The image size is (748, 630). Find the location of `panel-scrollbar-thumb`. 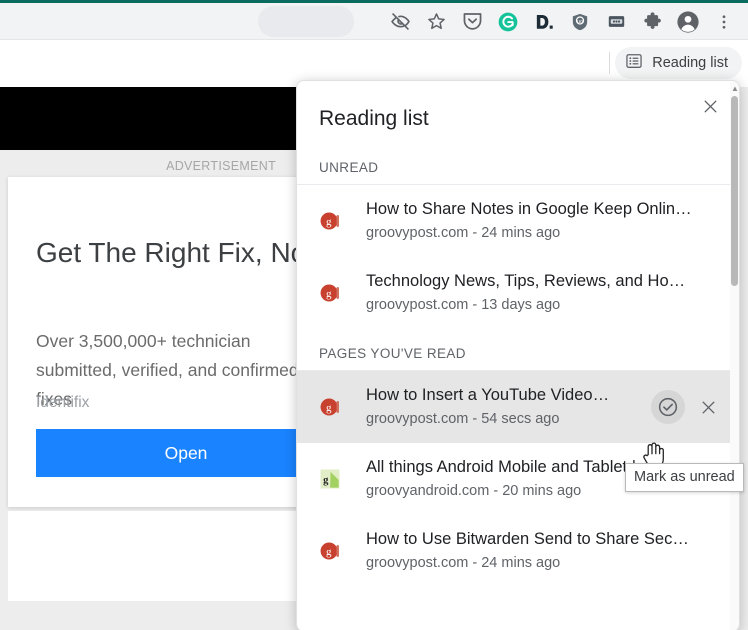

panel-scrollbar-thumb is located at coordinates (734, 191).